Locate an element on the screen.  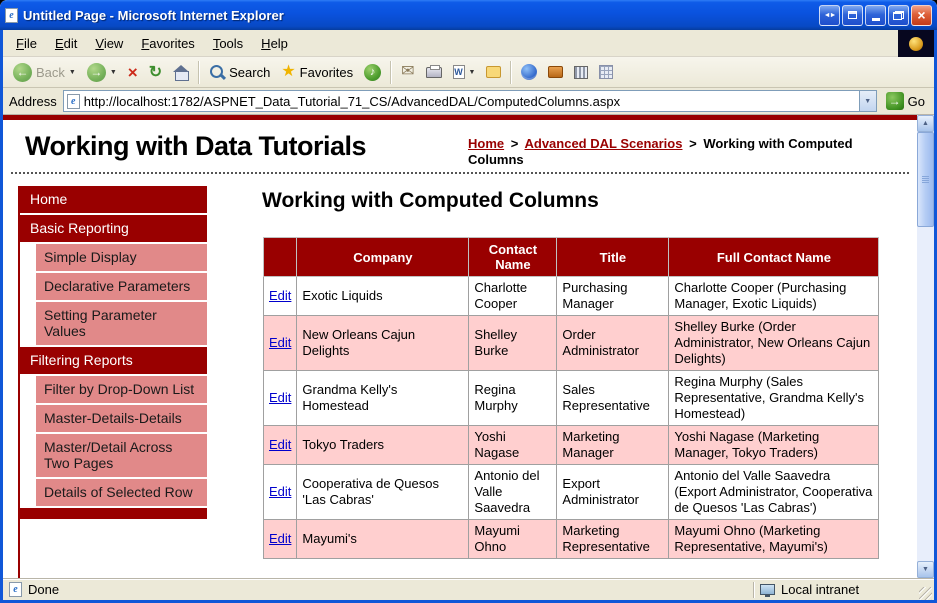
menu-file: File is located at coordinates (26, 43).